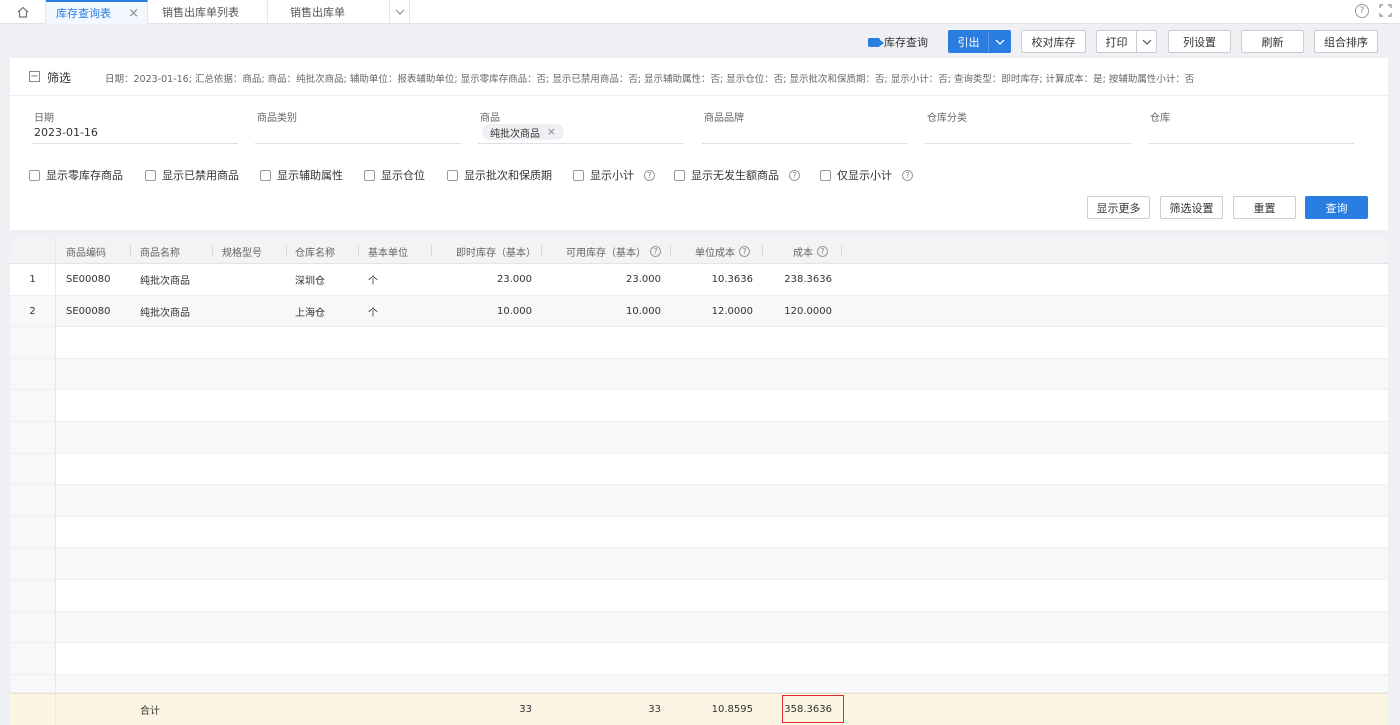 This screenshot has height=725, width=1400. What do you see at coordinates (699, 709) in the screenshot?
I see `total-row: 合计 33 33 10.8595 358.3636` at bounding box center [699, 709].